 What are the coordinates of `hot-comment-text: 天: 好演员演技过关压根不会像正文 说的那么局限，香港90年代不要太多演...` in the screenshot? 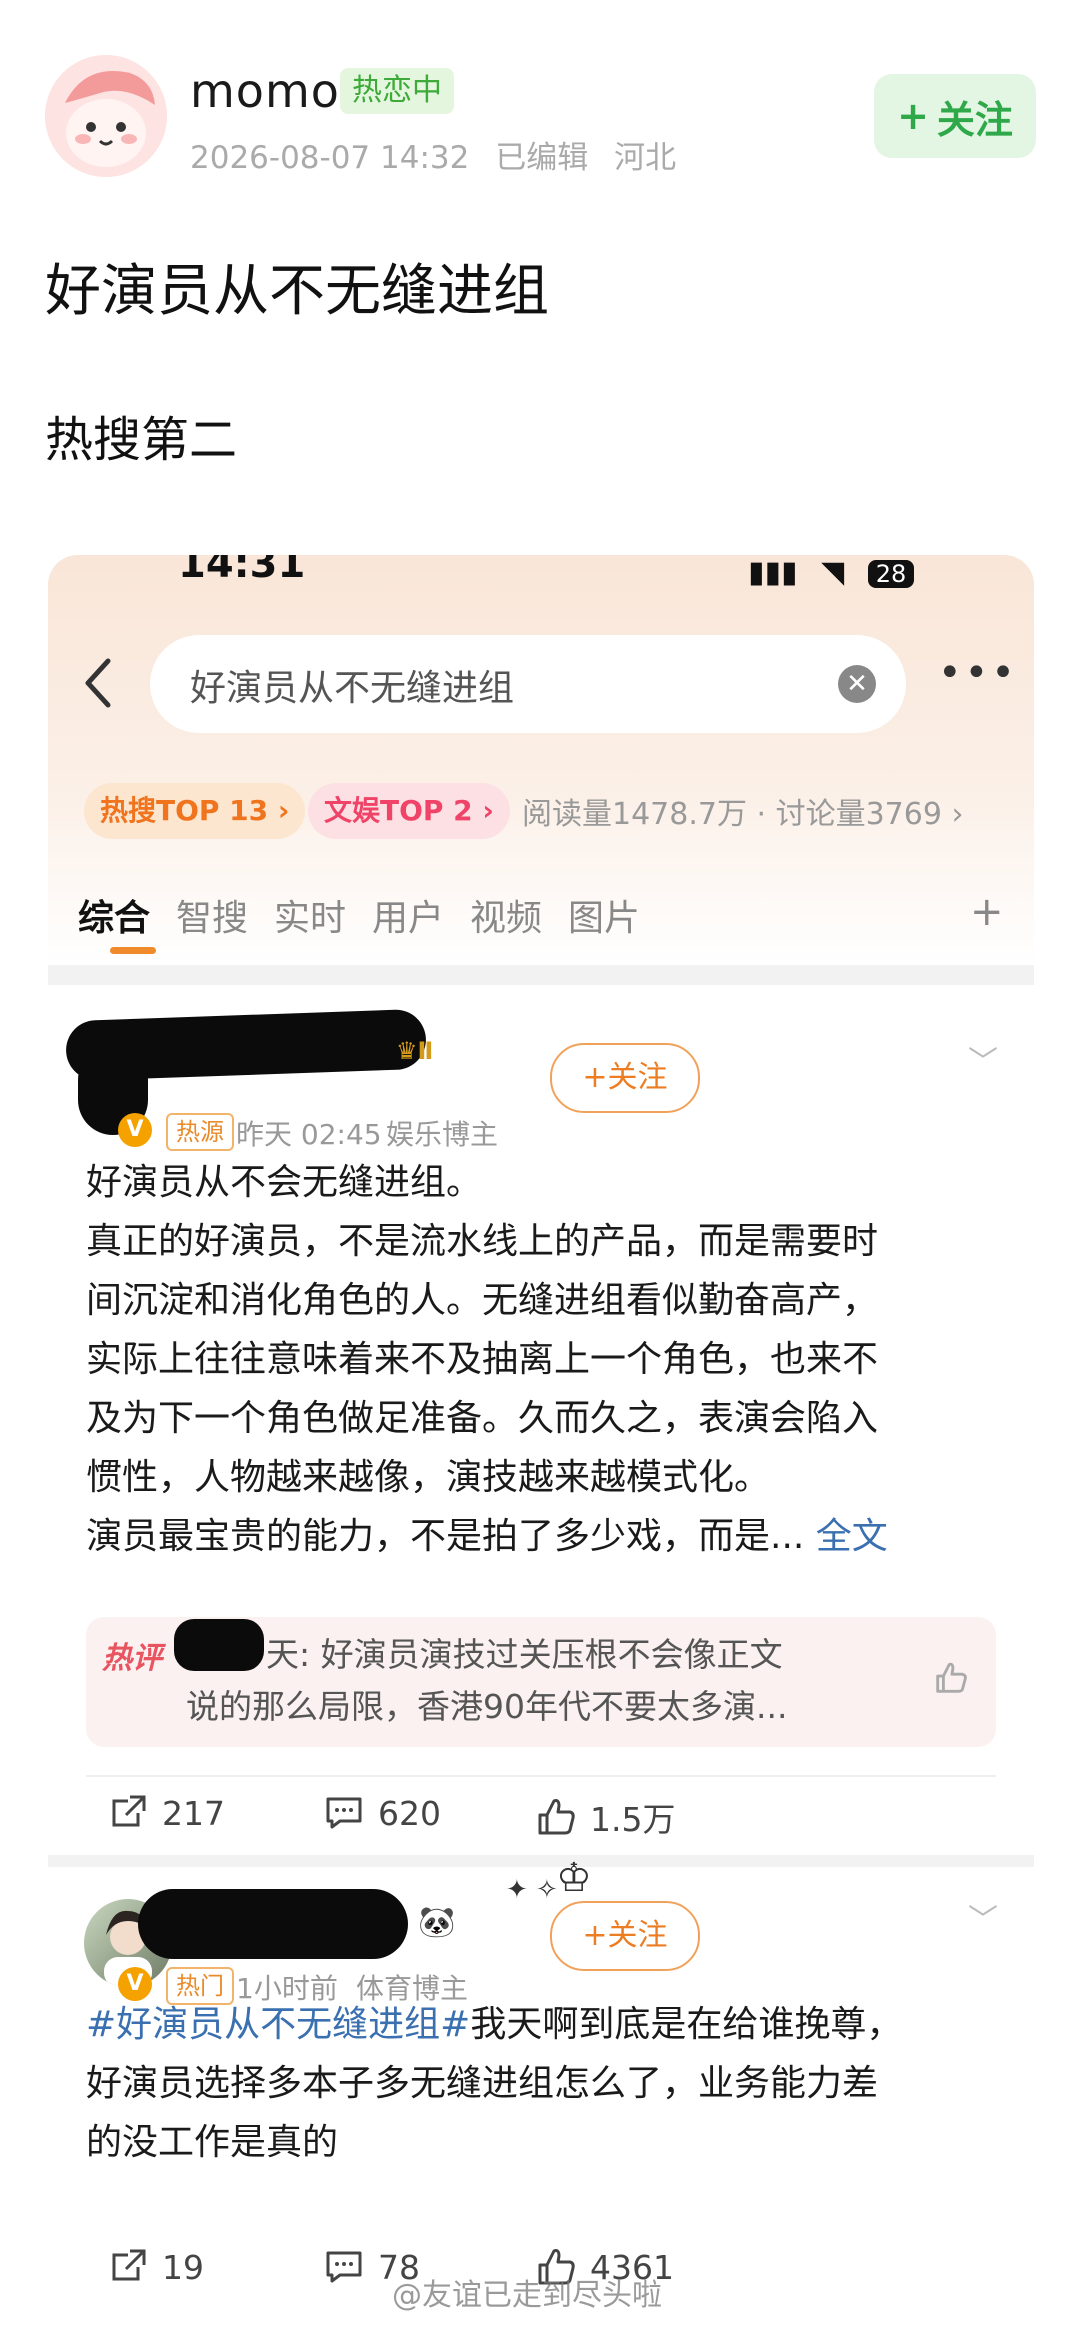 It's located at (536, 1681).